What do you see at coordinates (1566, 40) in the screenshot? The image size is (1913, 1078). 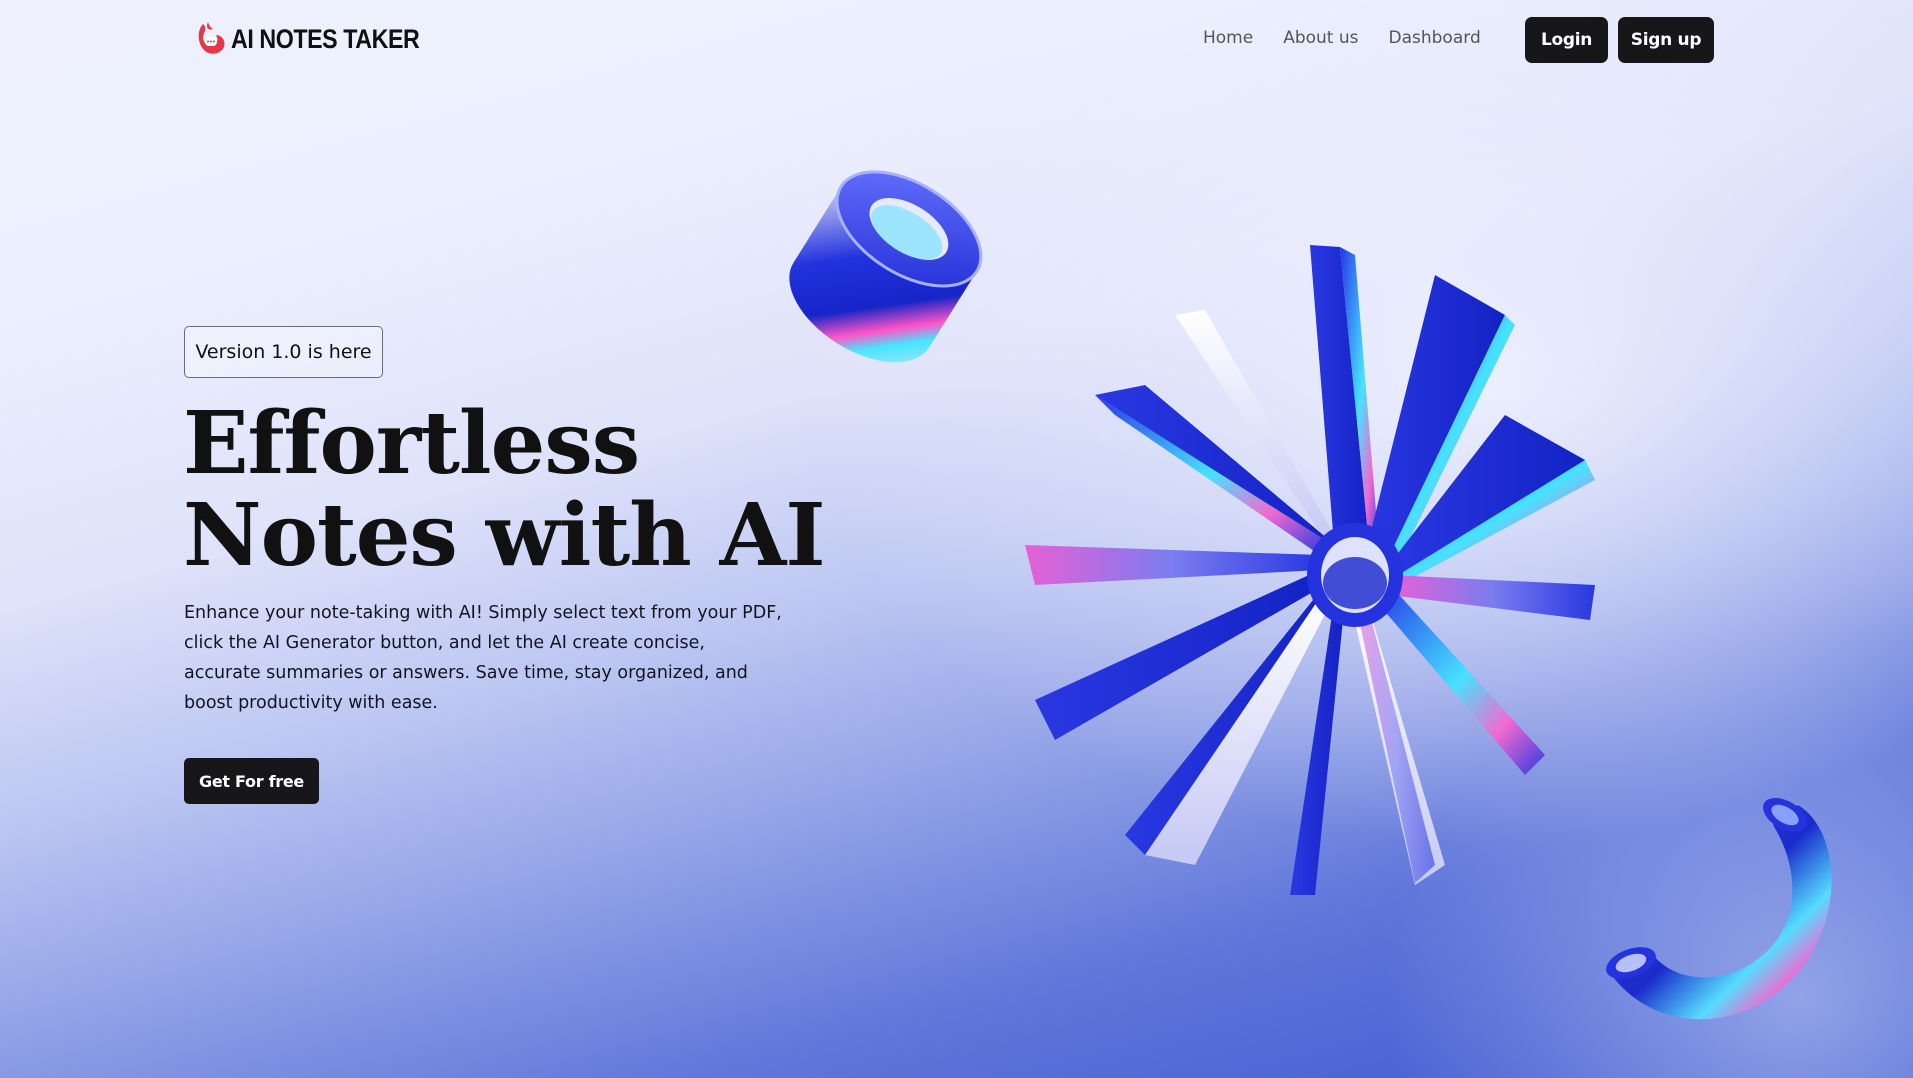 I see `login-button: Login` at bounding box center [1566, 40].